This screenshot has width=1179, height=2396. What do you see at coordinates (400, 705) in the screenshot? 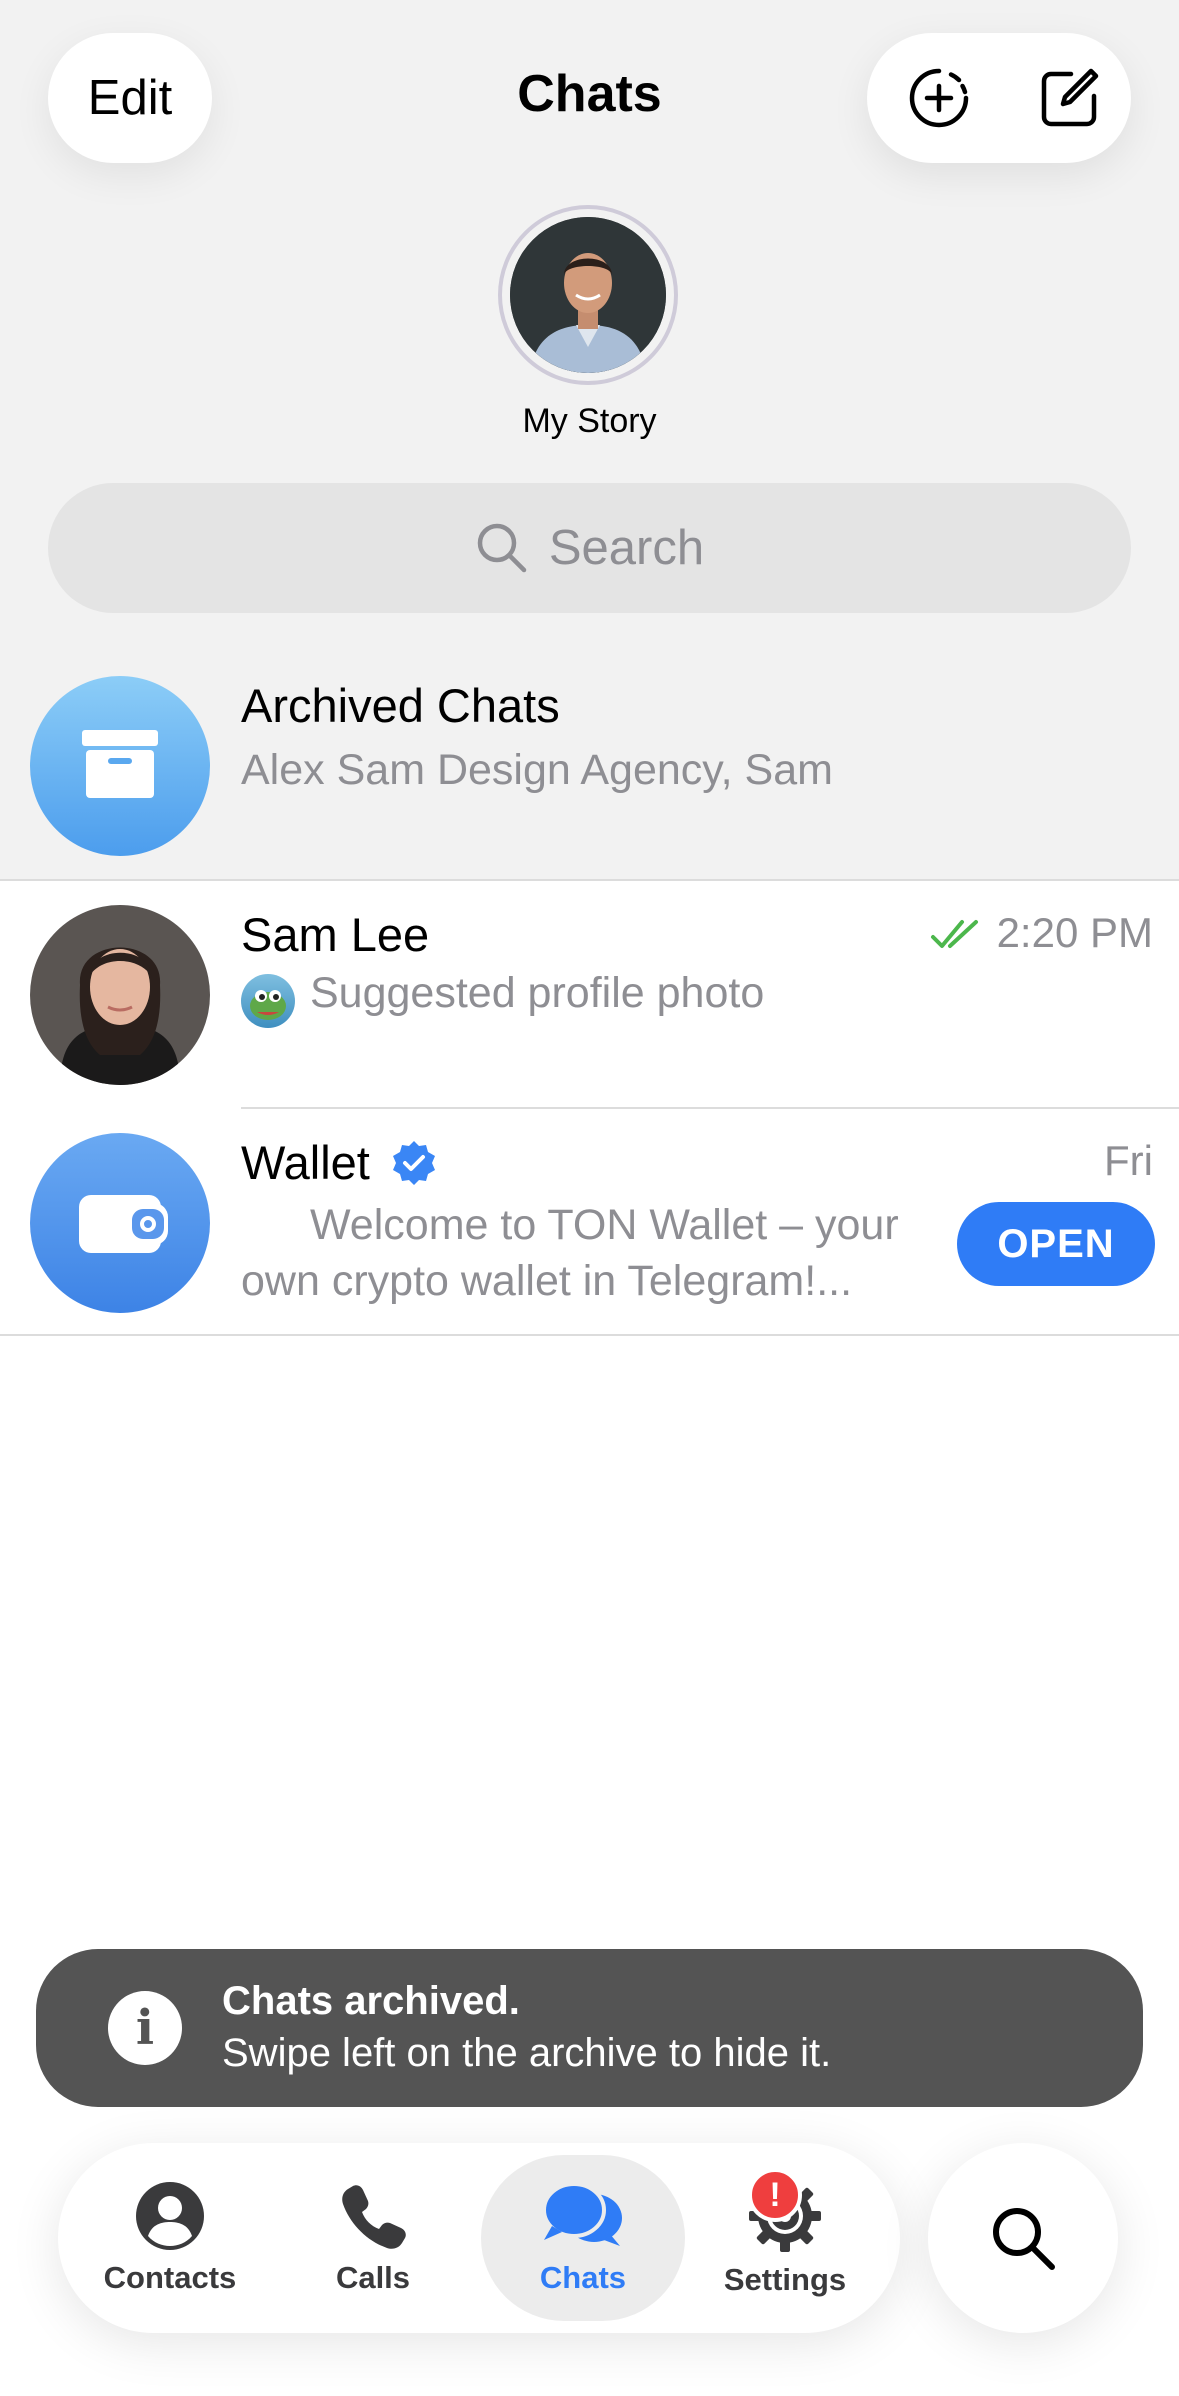
I see `archived-title: Archived Chats` at bounding box center [400, 705].